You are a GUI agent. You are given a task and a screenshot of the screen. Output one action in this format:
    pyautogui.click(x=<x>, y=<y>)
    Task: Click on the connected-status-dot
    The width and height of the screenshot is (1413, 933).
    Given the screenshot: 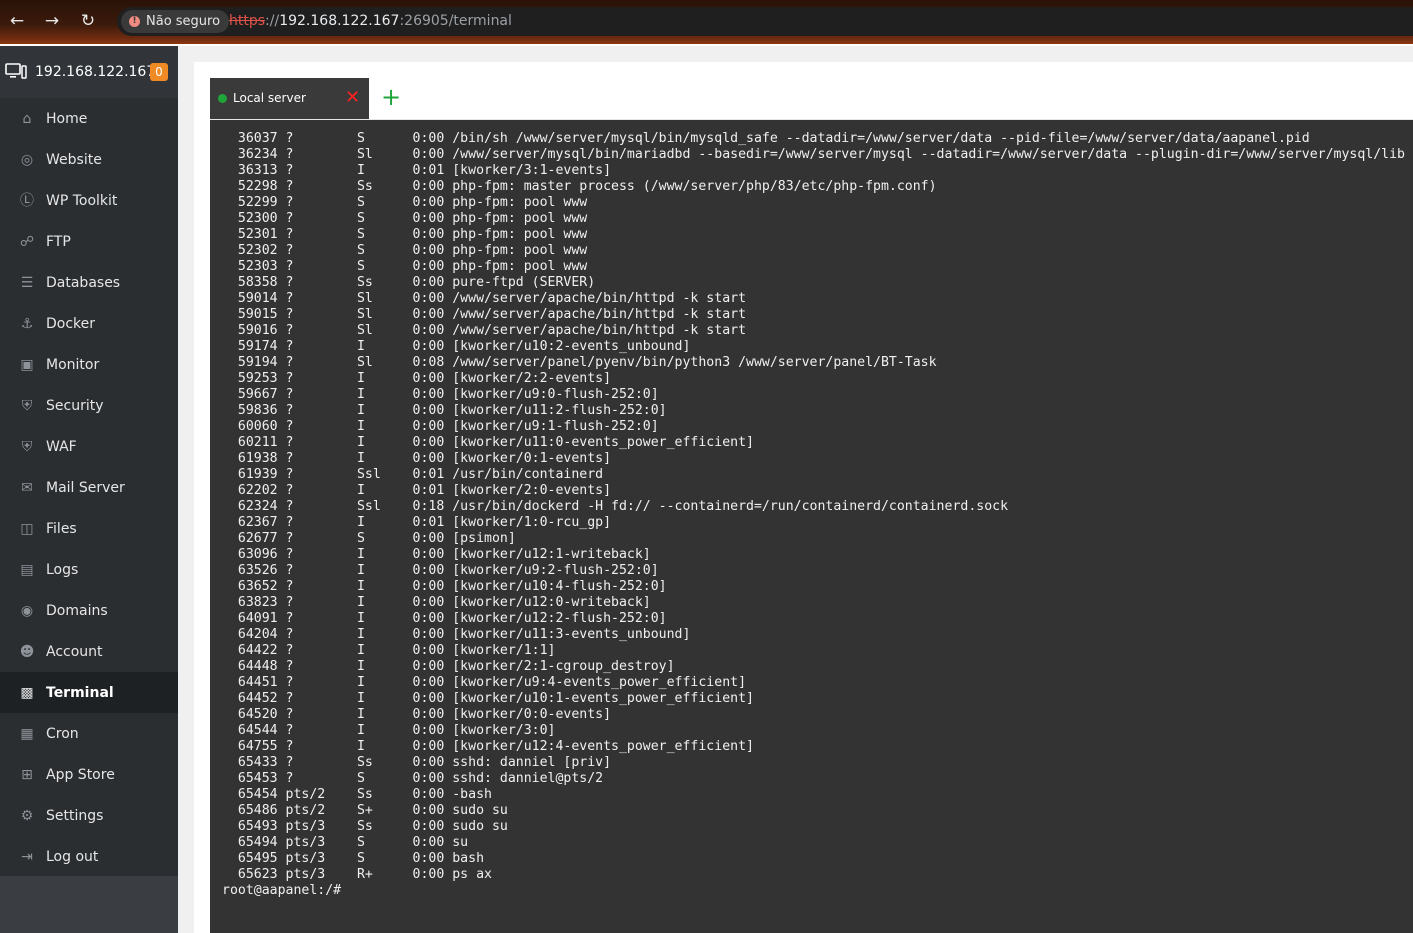 What is the action you would take?
    pyautogui.click(x=222, y=98)
    